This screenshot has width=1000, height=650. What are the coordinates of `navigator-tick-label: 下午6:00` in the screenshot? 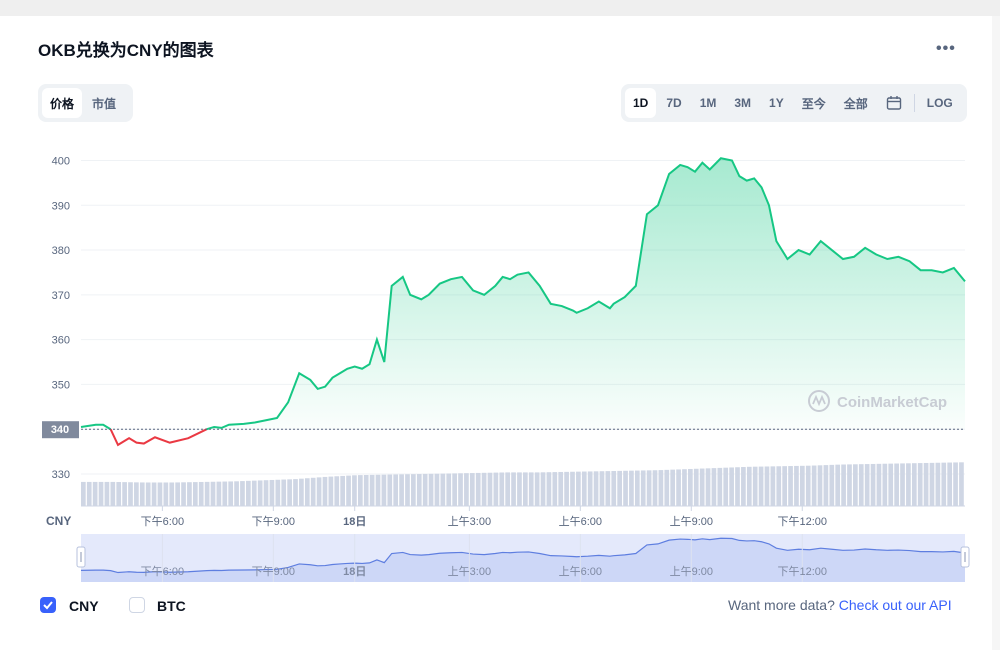 It's located at (162, 571).